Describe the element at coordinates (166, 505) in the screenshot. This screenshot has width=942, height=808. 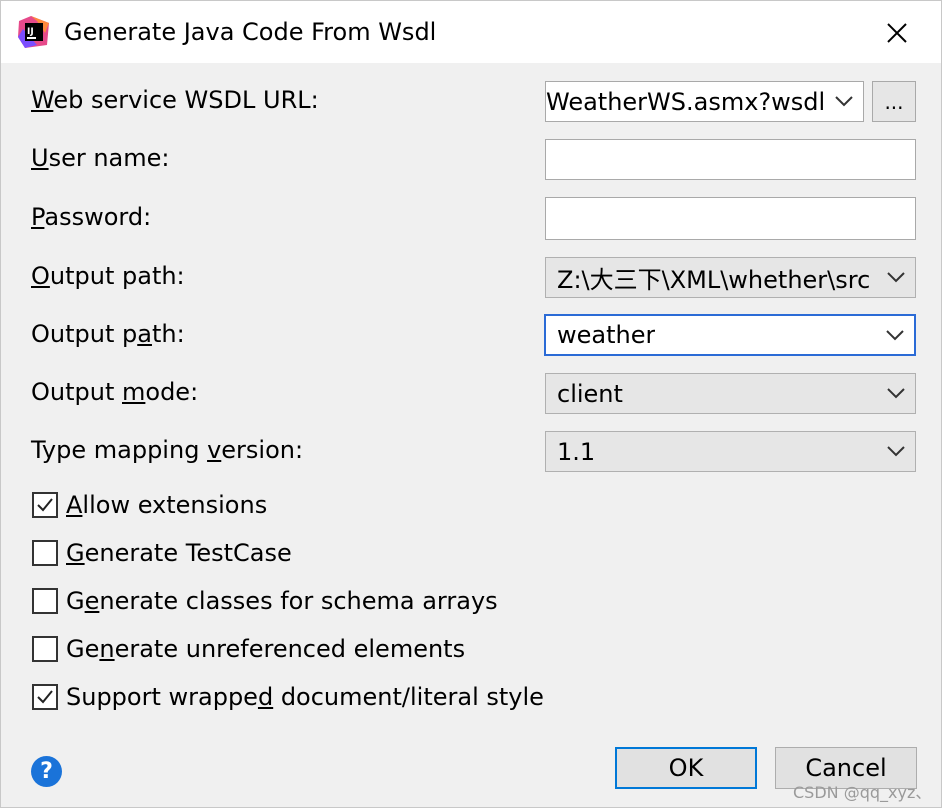
I see `allow-extensions-label: Allow extensions` at that location.